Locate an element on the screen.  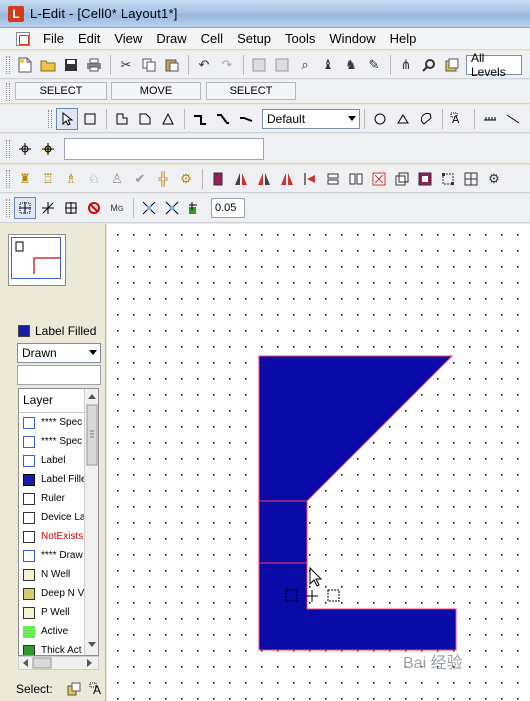
hierarchy-icon: ♞ is located at coordinates (351, 65).